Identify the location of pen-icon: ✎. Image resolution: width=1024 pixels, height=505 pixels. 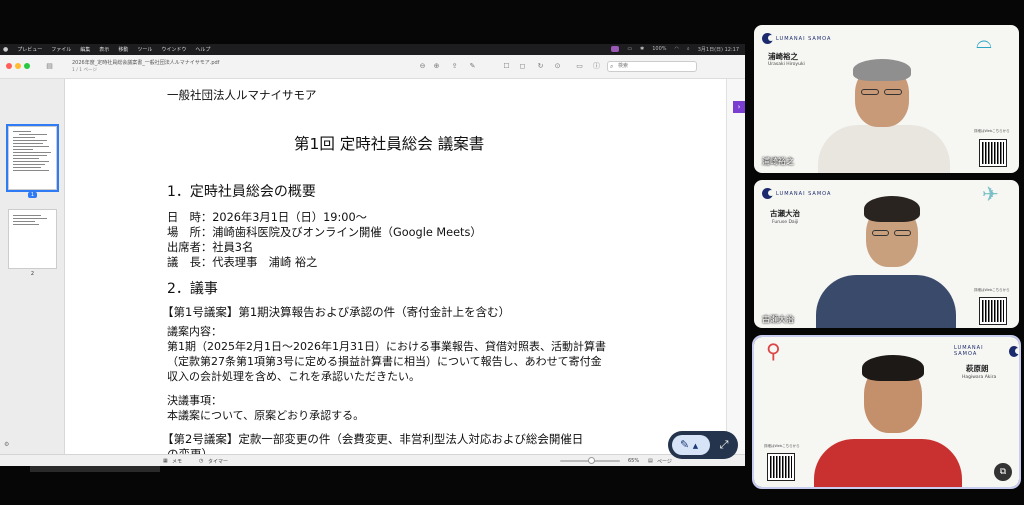
(685, 444).